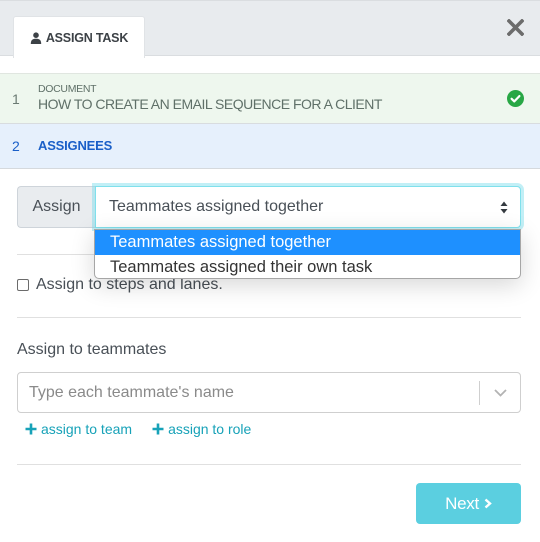 The height and width of the screenshot is (542, 540). What do you see at coordinates (462, 503) in the screenshot?
I see `next-label: Next` at bounding box center [462, 503].